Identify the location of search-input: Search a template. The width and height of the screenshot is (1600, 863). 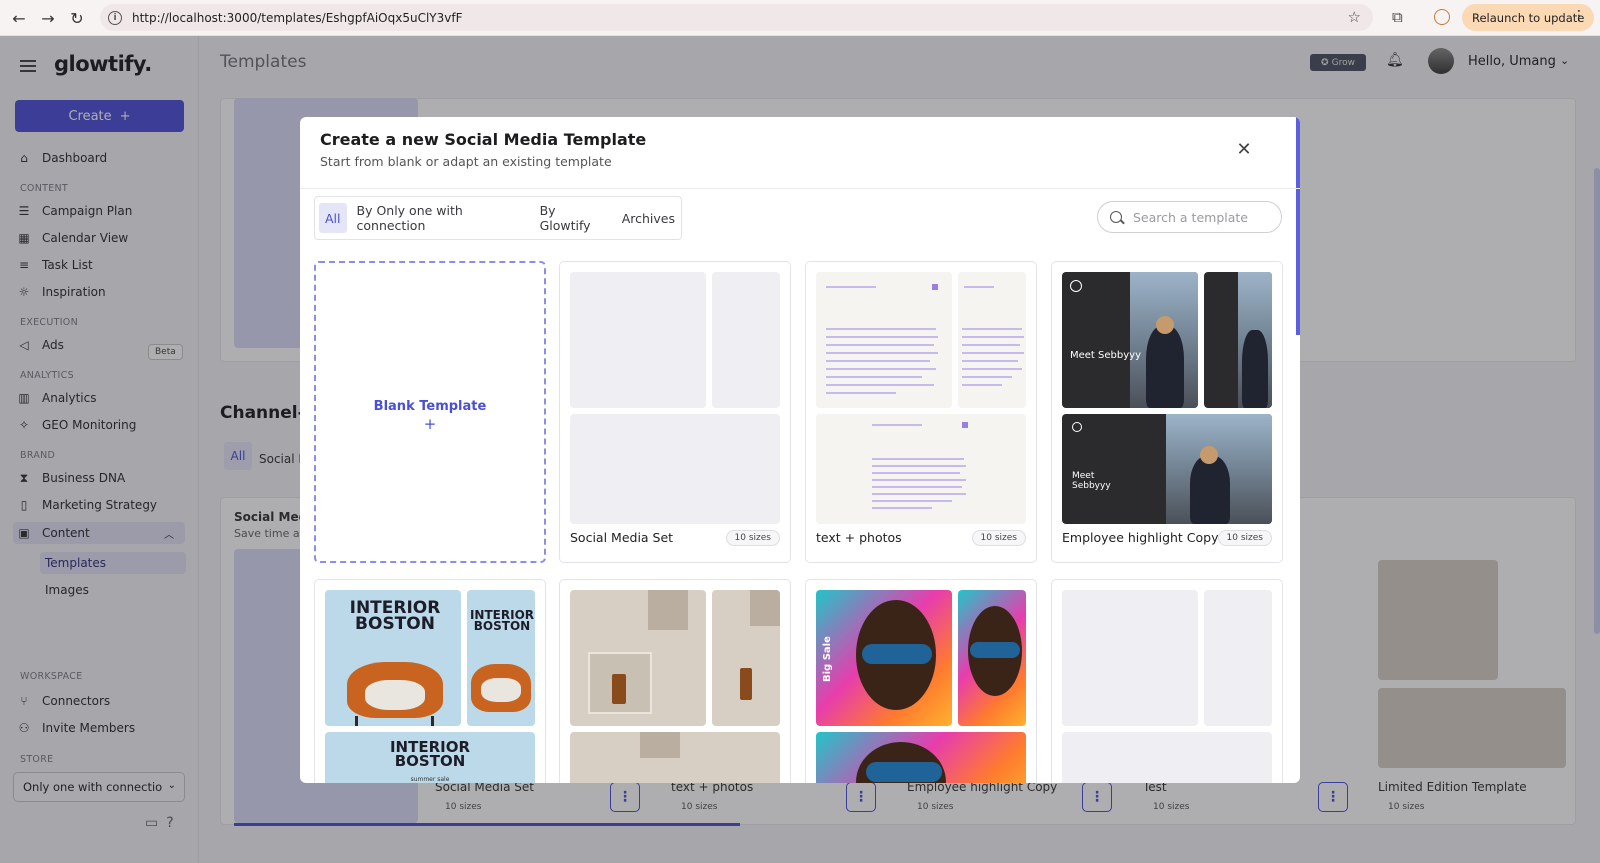
(1189, 217).